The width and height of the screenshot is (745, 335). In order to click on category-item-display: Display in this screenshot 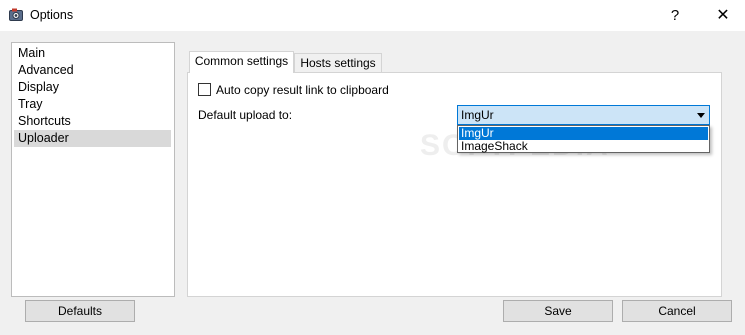, I will do `click(92, 87)`.